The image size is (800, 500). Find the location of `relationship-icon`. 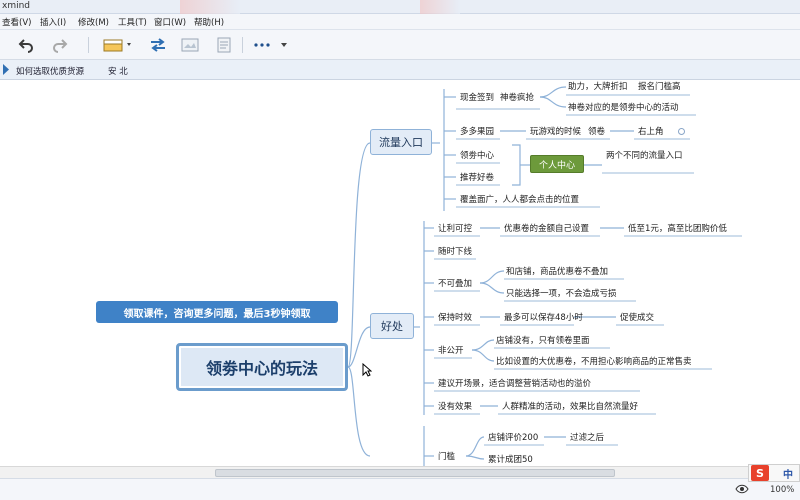

relationship-icon is located at coordinates (158, 45).